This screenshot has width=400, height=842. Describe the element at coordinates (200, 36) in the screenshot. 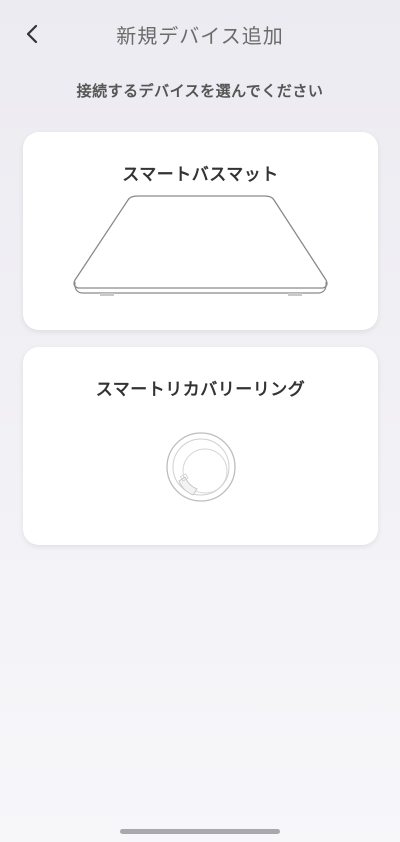

I see `page-title: 新規デバイス追加` at that location.